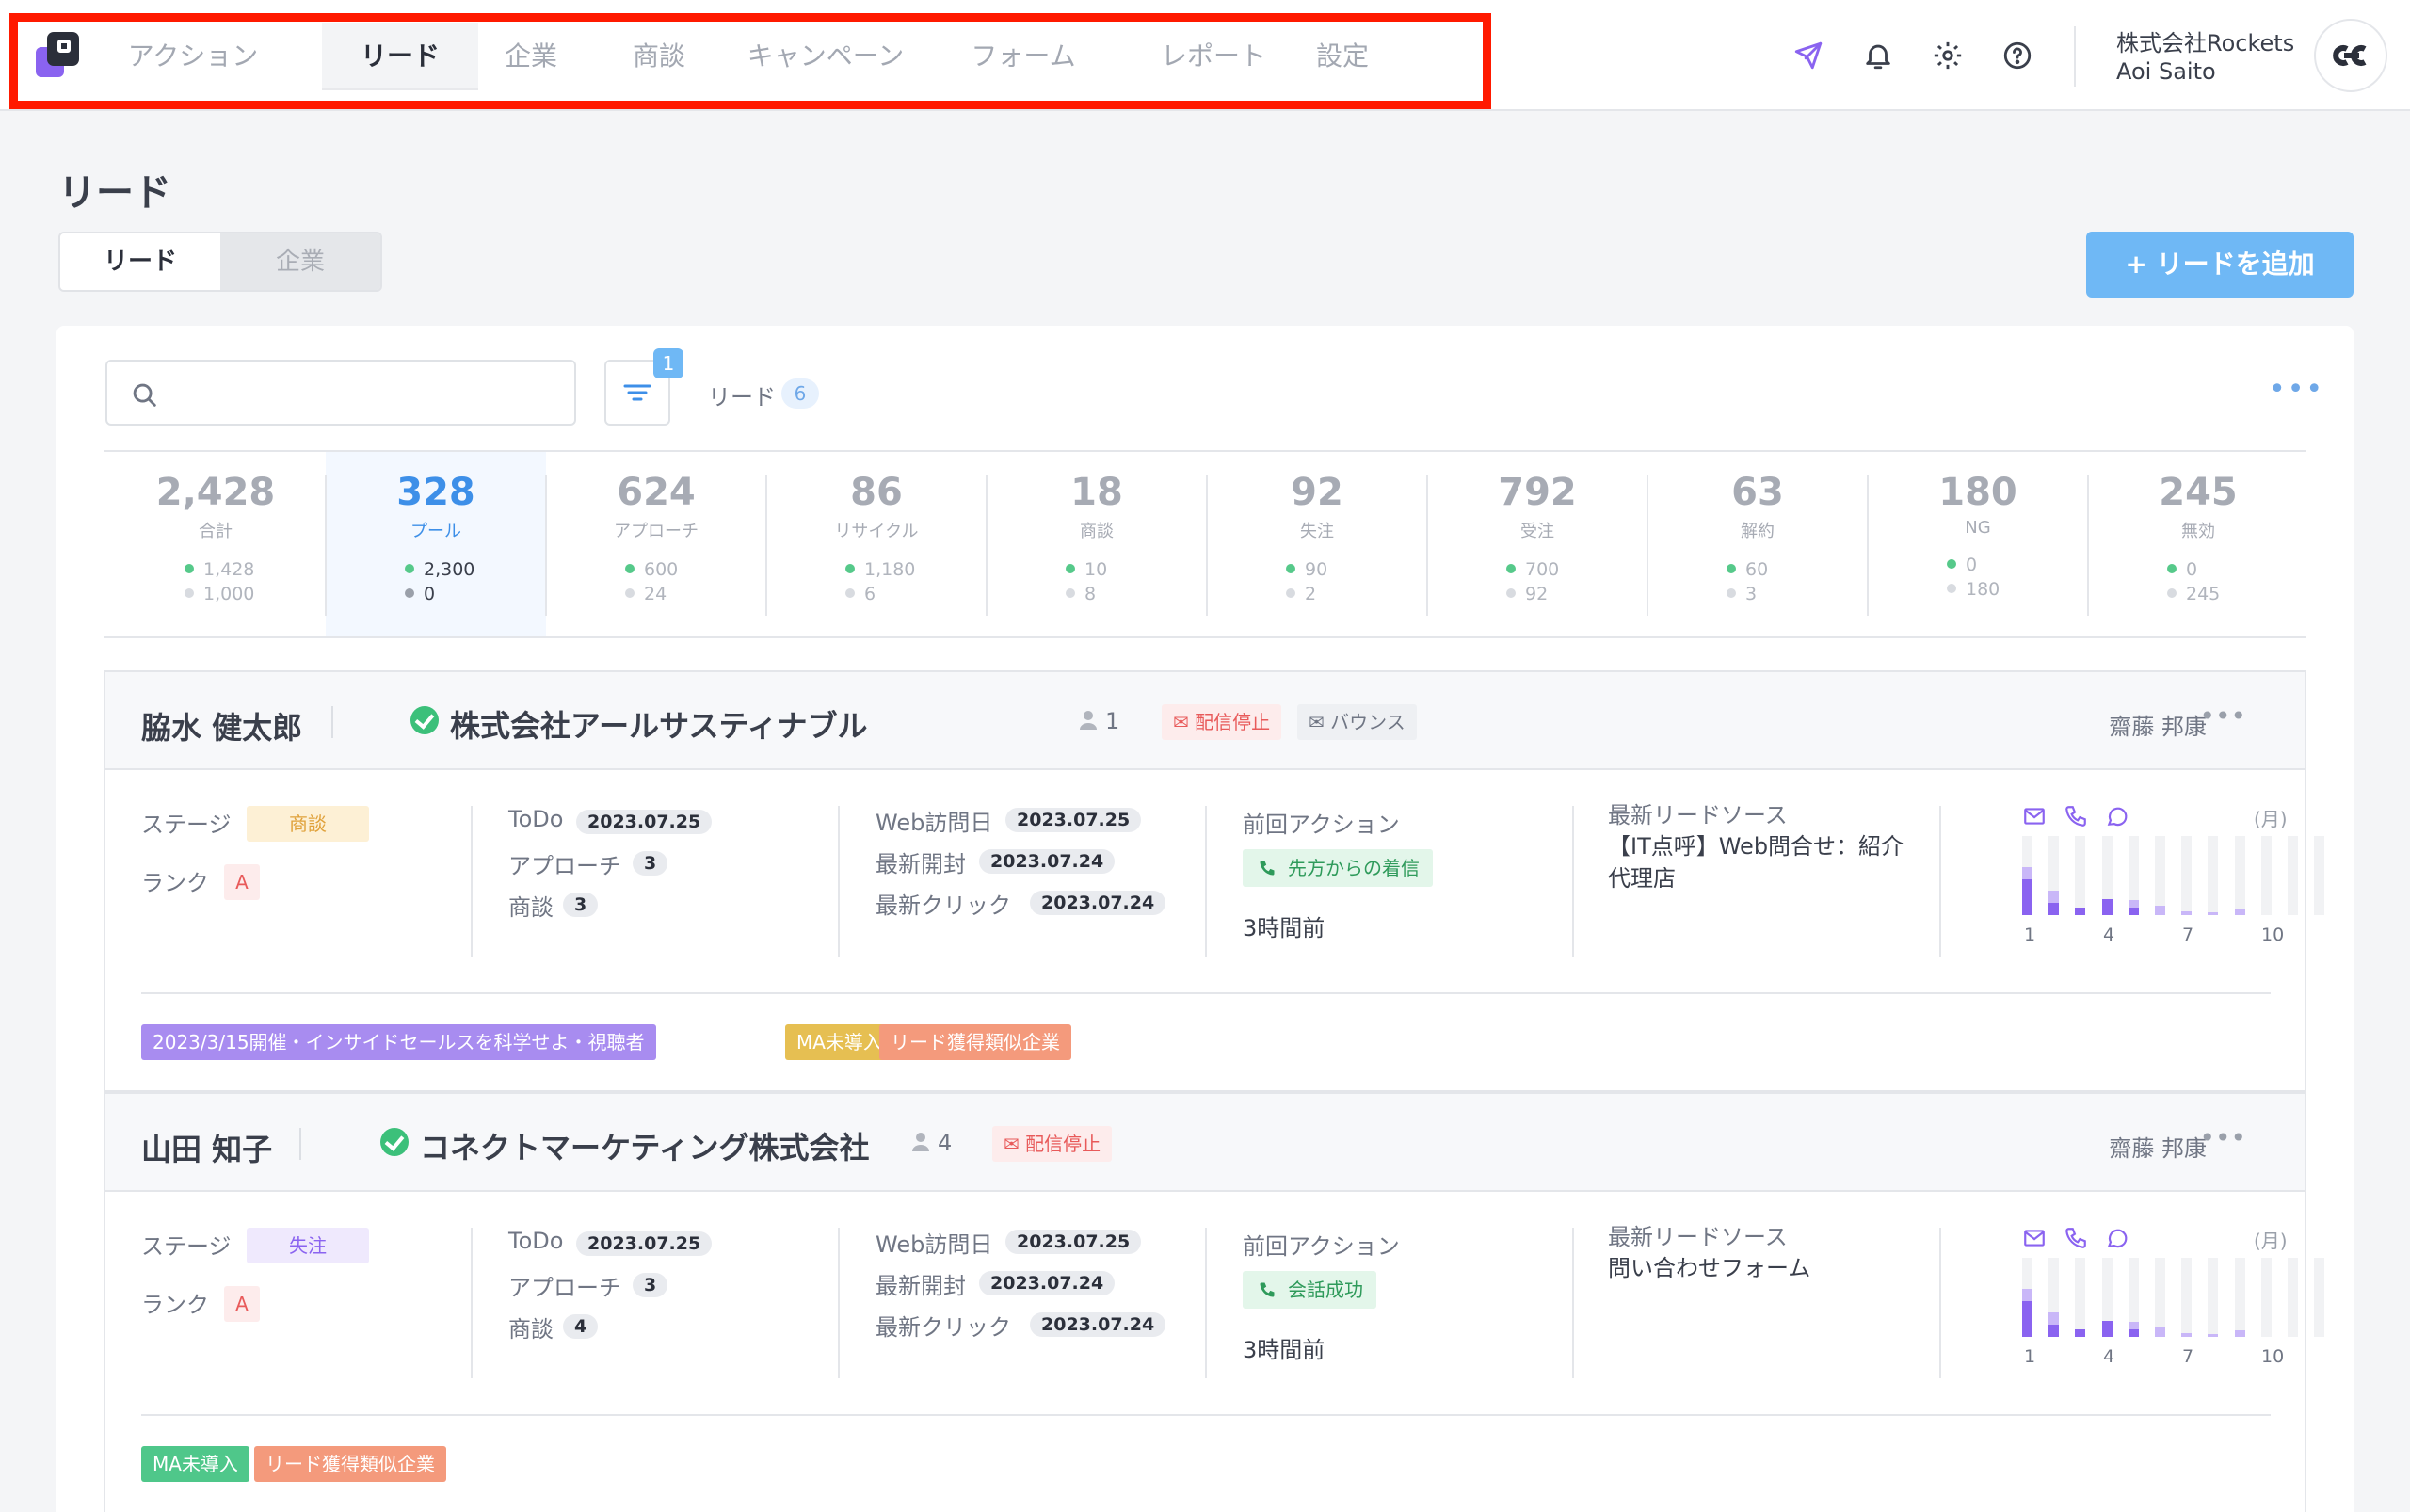 Image resolution: width=2410 pixels, height=1512 pixels. Describe the element at coordinates (1205, 1143) in the screenshot. I see `lead-card-header: 山田 知子 コネクトマーケティング株式会社 4 ✉ 配信停止 齋藤 邦康 •••` at that location.